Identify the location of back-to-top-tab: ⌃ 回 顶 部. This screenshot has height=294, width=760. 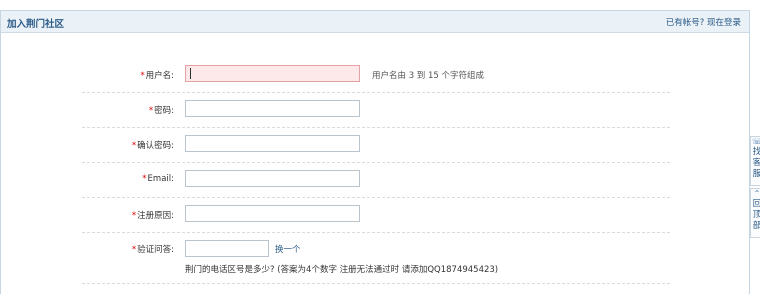
(755, 213).